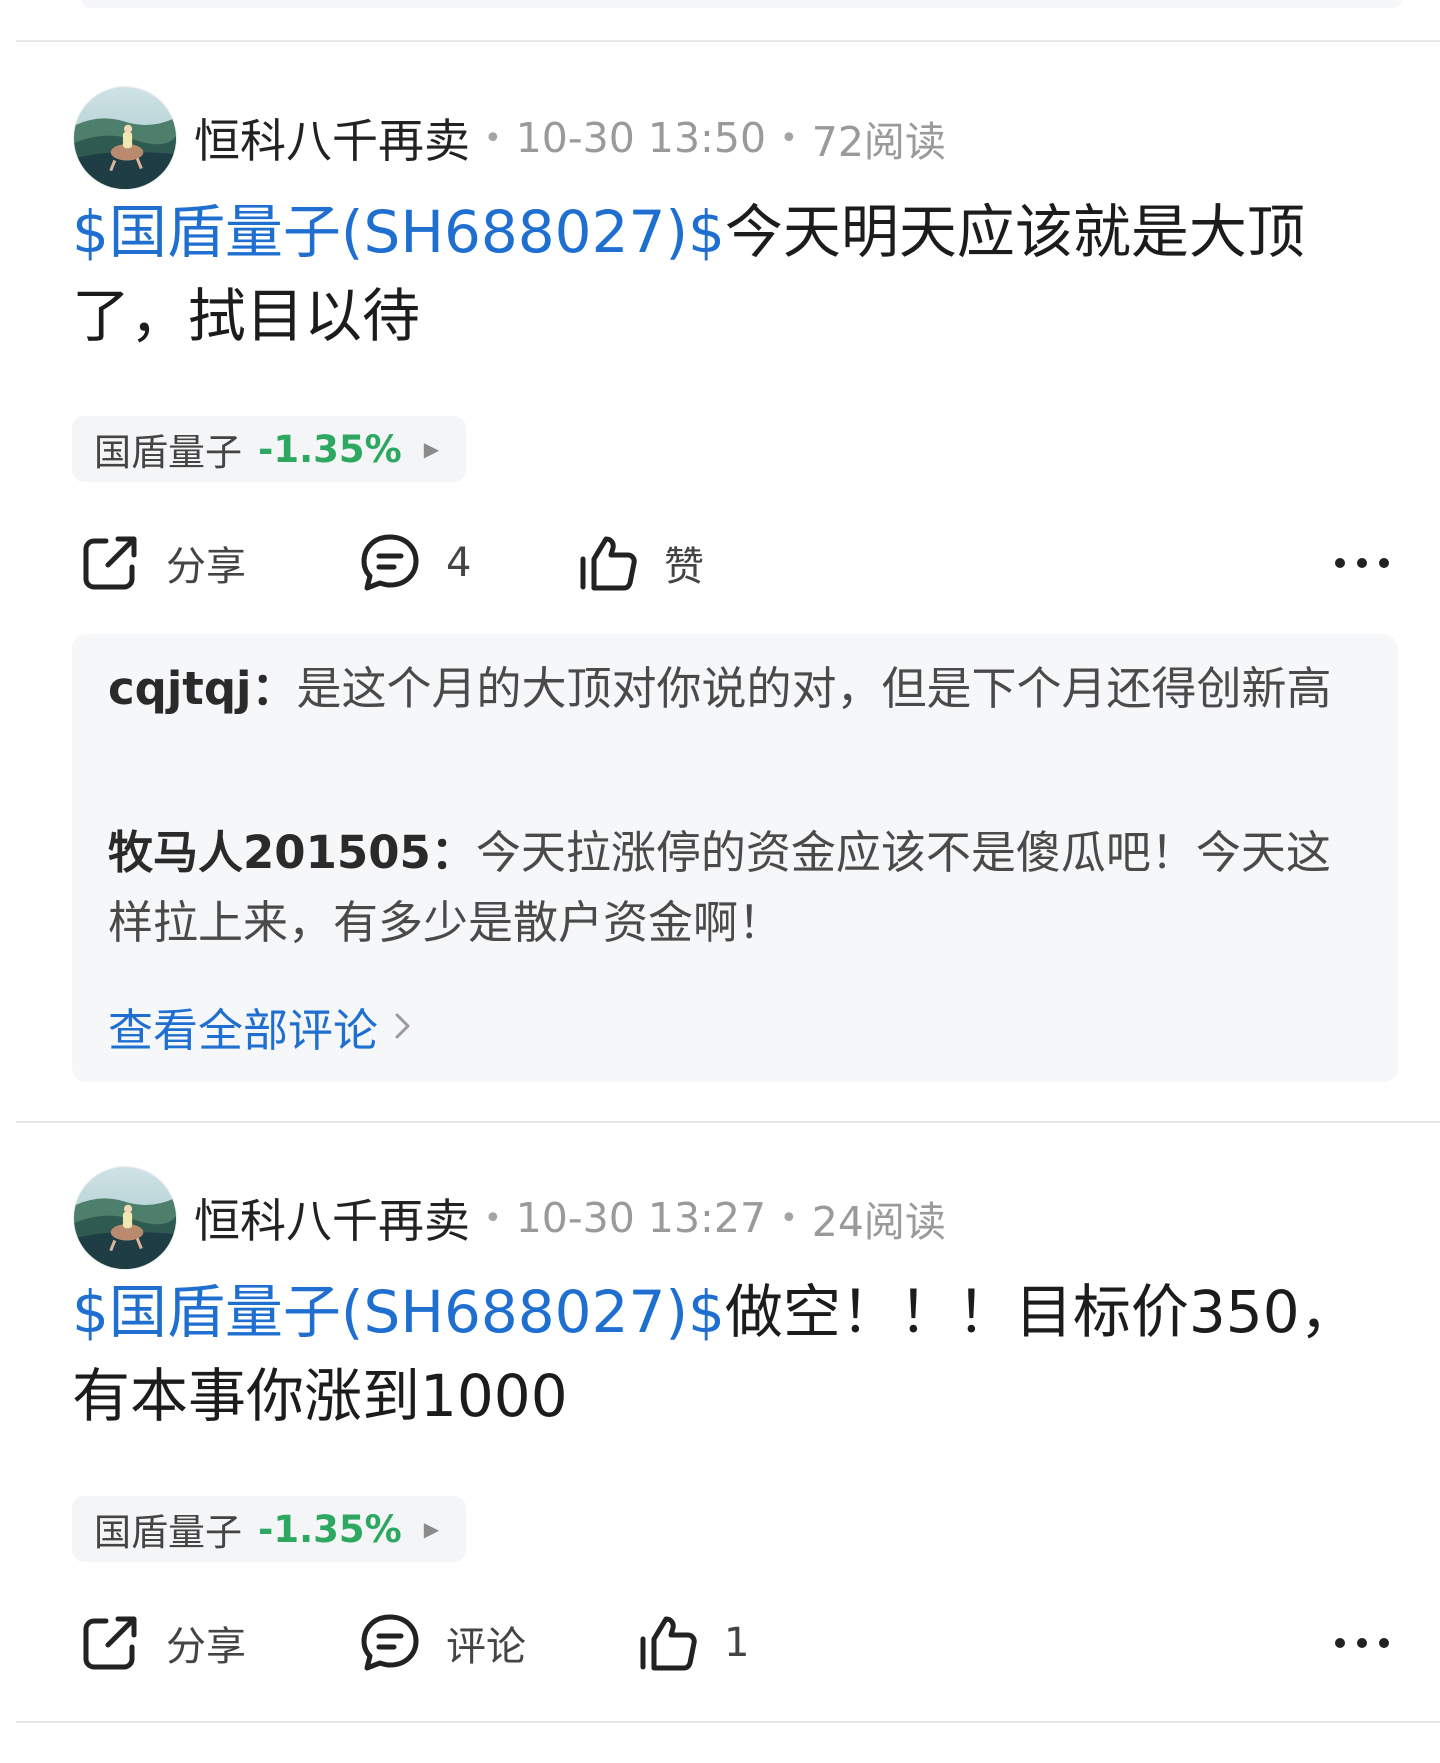 The width and height of the screenshot is (1440, 1763). I want to click on post-time: 10-30 13:27, so click(641, 1218).